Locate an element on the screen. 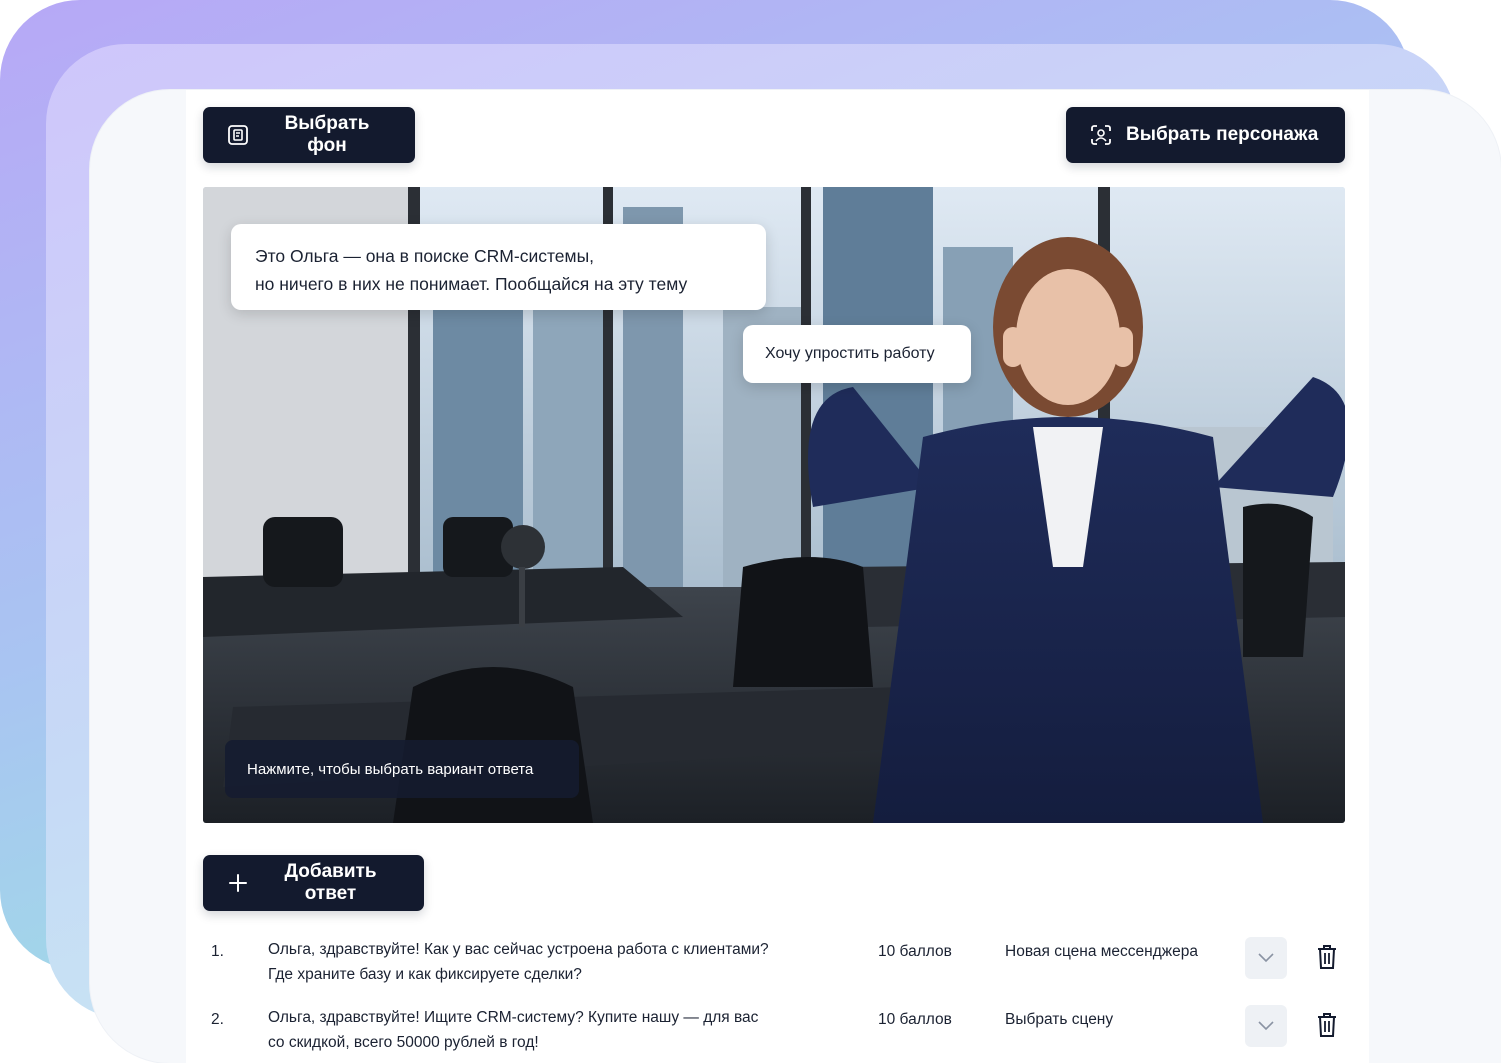 Image resolution: width=1501 pixels, height=1063 pixels. add-answer-button: Добавить ответ is located at coordinates (313, 883).